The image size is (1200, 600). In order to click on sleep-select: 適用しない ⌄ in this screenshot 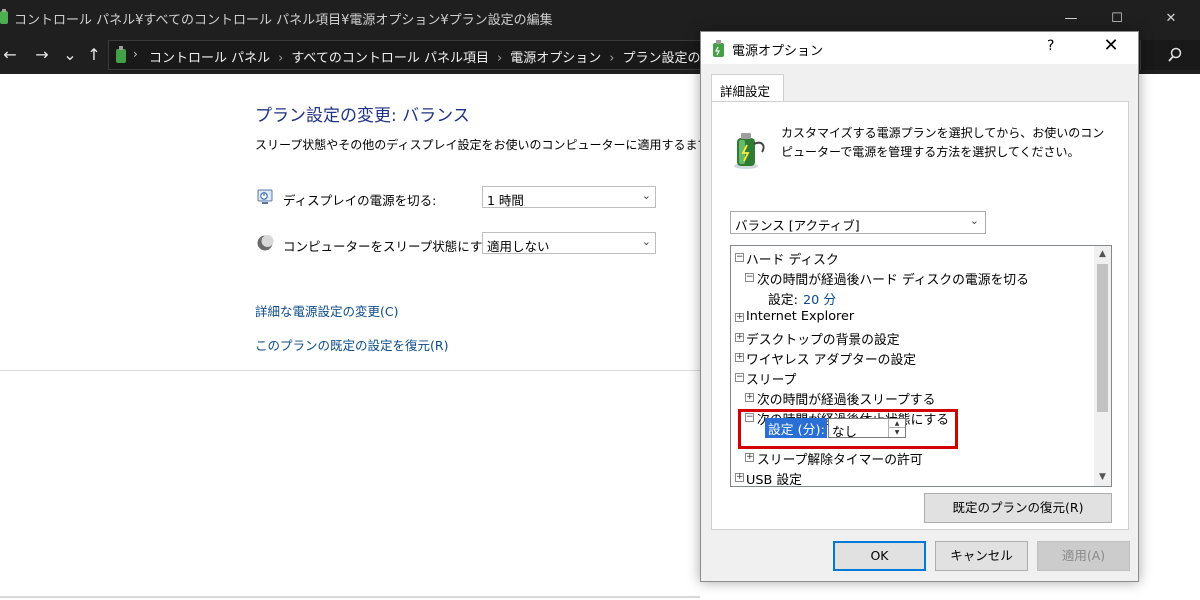, I will do `click(569, 243)`.